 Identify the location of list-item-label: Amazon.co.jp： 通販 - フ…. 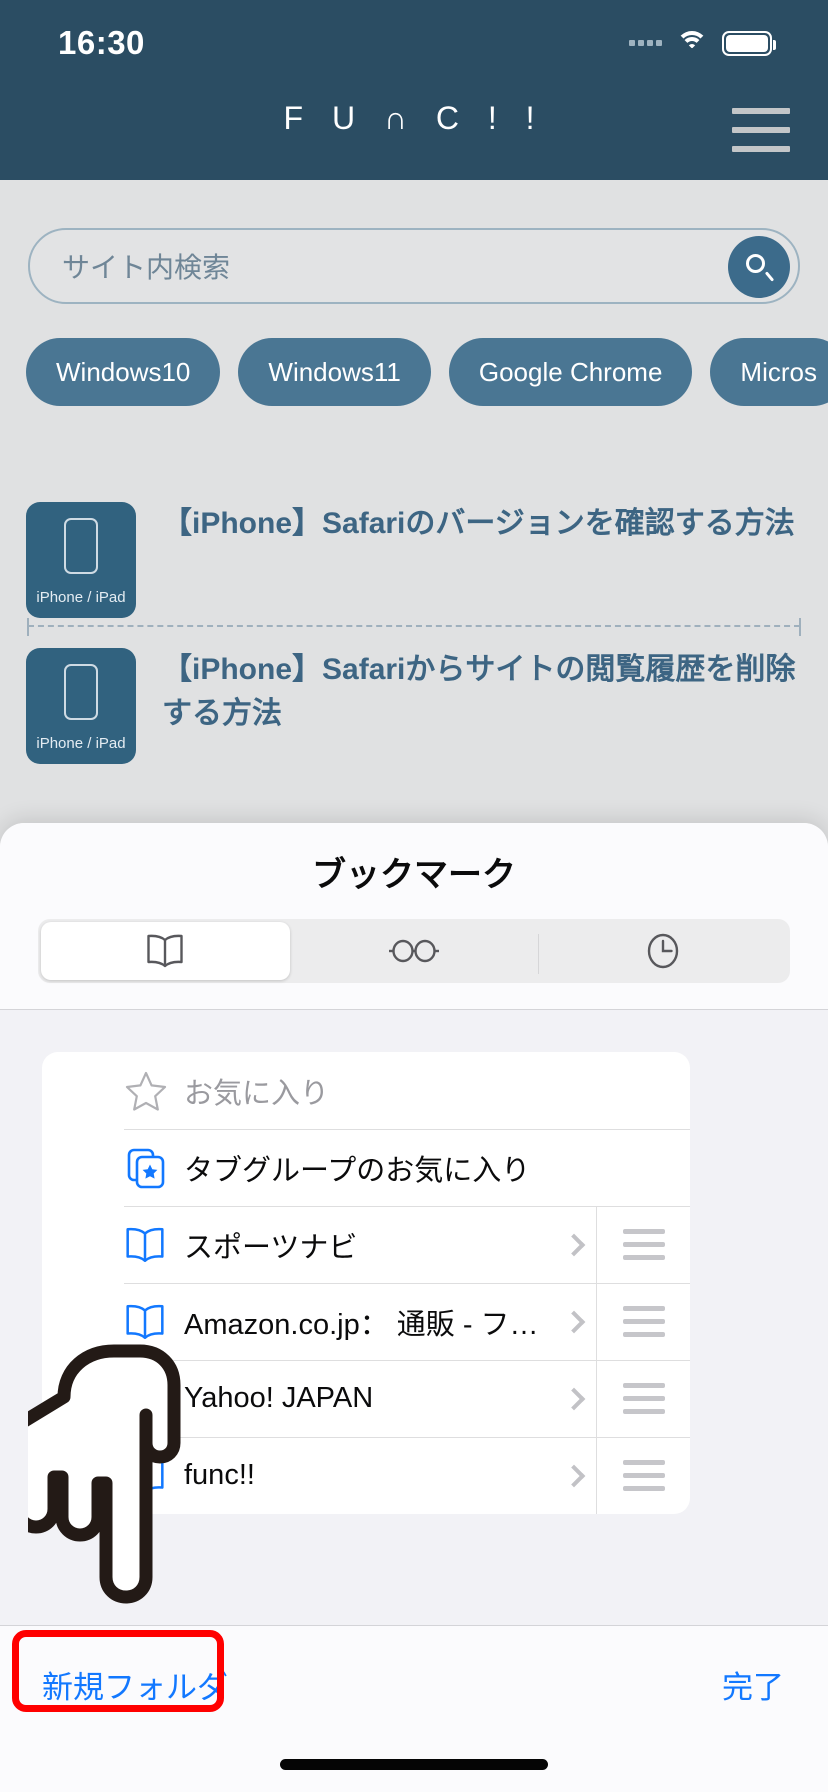
(361, 1324).